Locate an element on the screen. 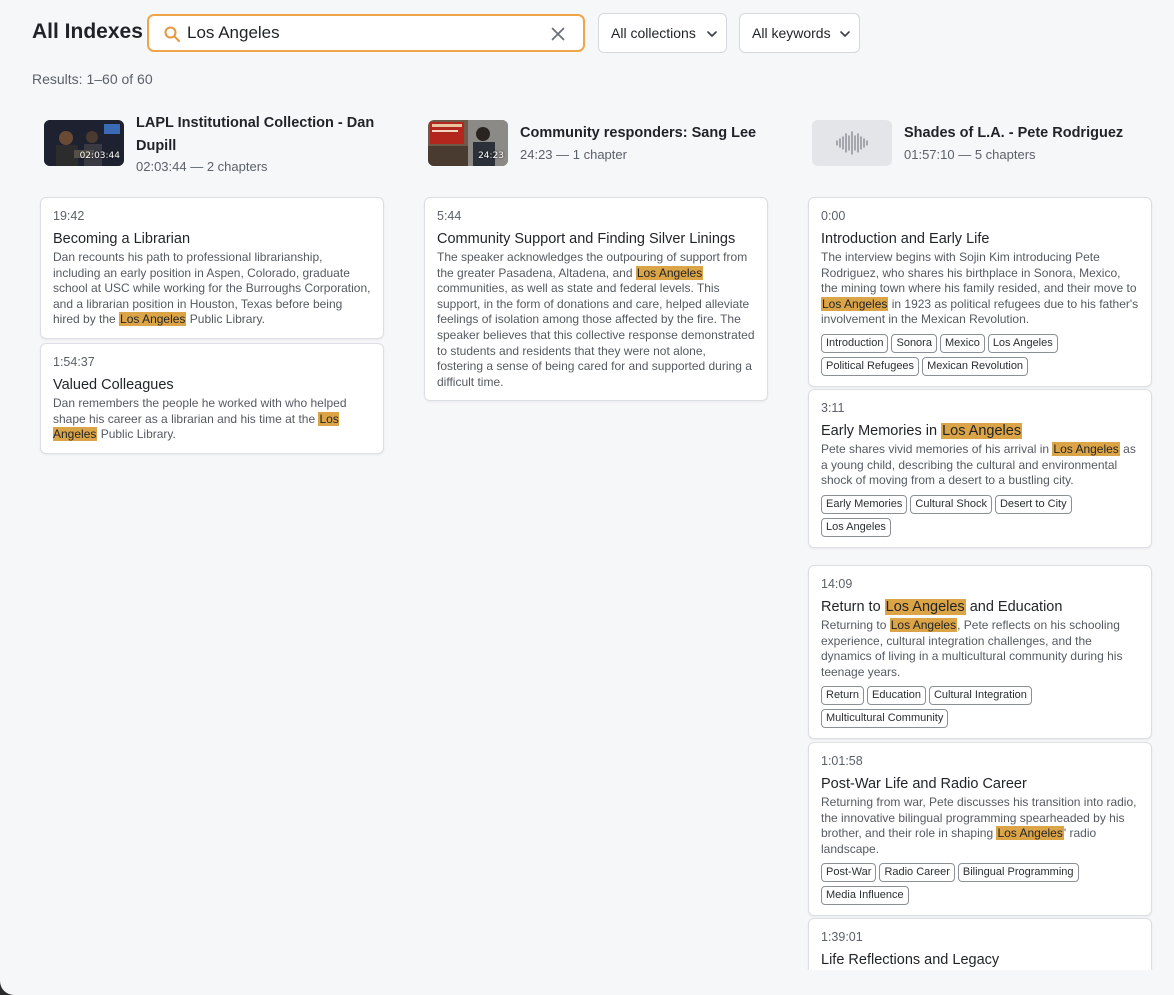  chapter-title: Becoming a Librarian is located at coordinates (122, 239).